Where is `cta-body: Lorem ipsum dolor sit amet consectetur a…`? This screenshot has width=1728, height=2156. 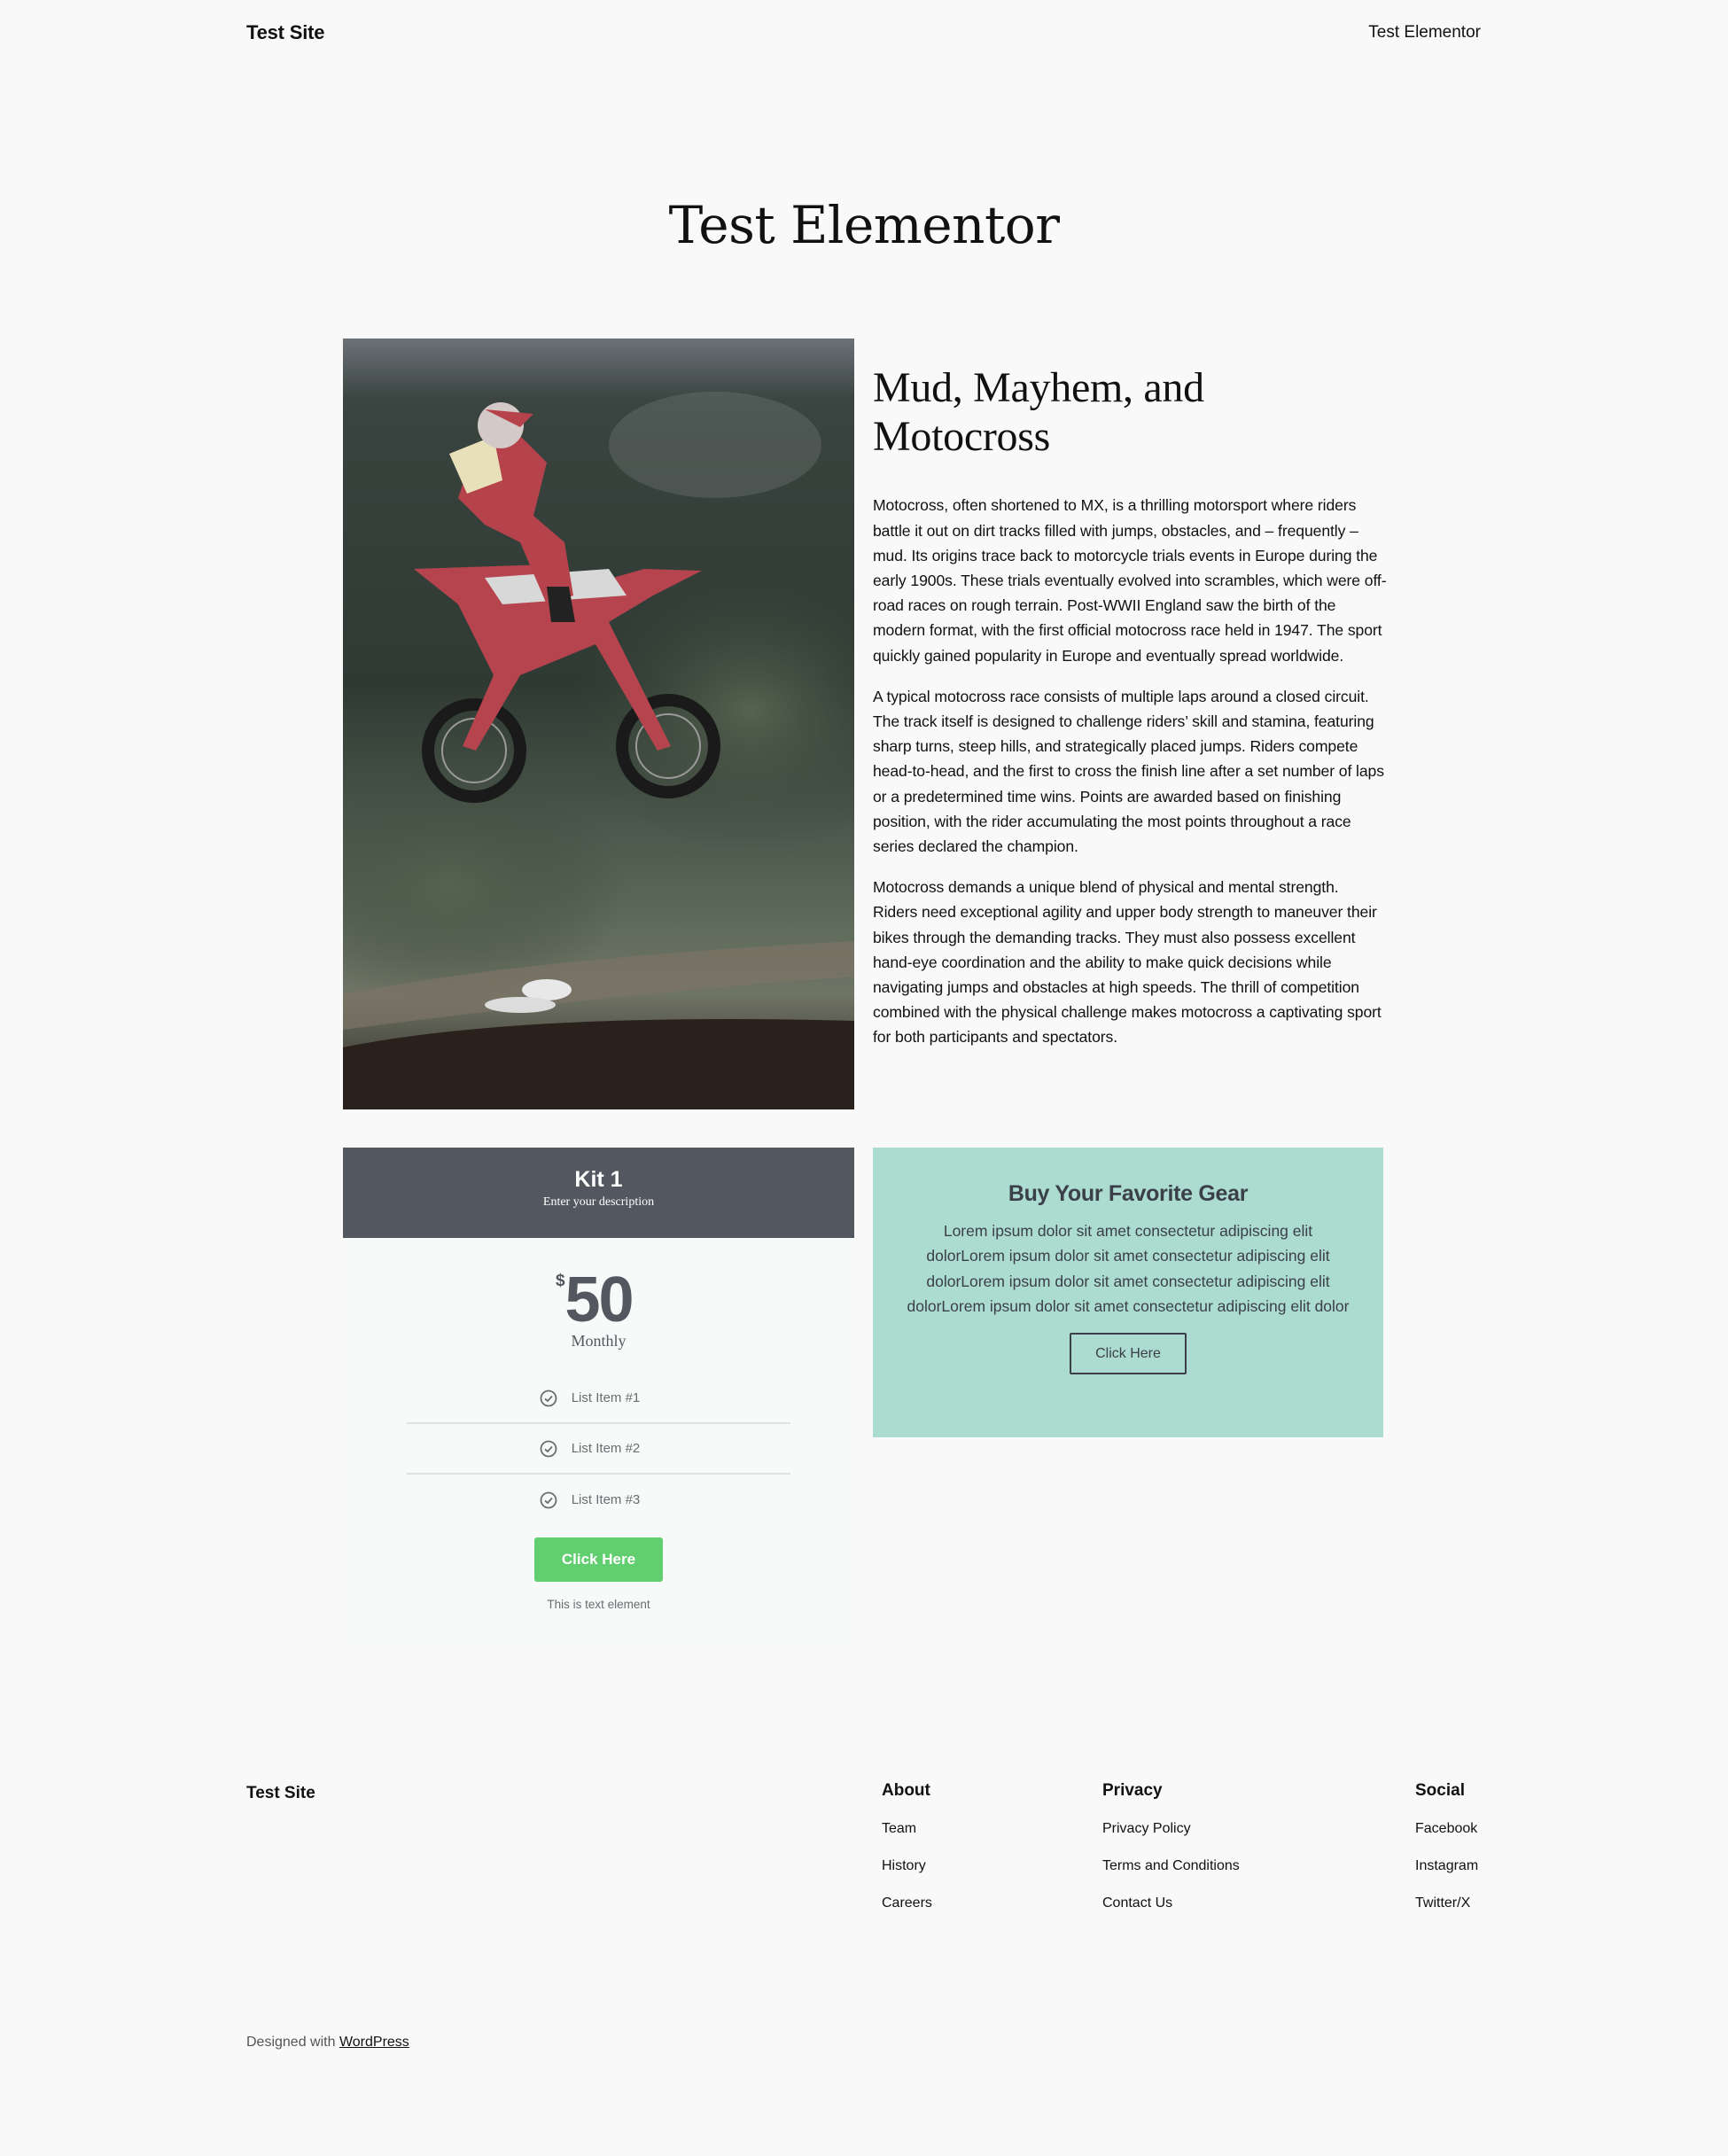 cta-body: Lorem ipsum dolor sit amet consectetur a… is located at coordinates (1128, 1268).